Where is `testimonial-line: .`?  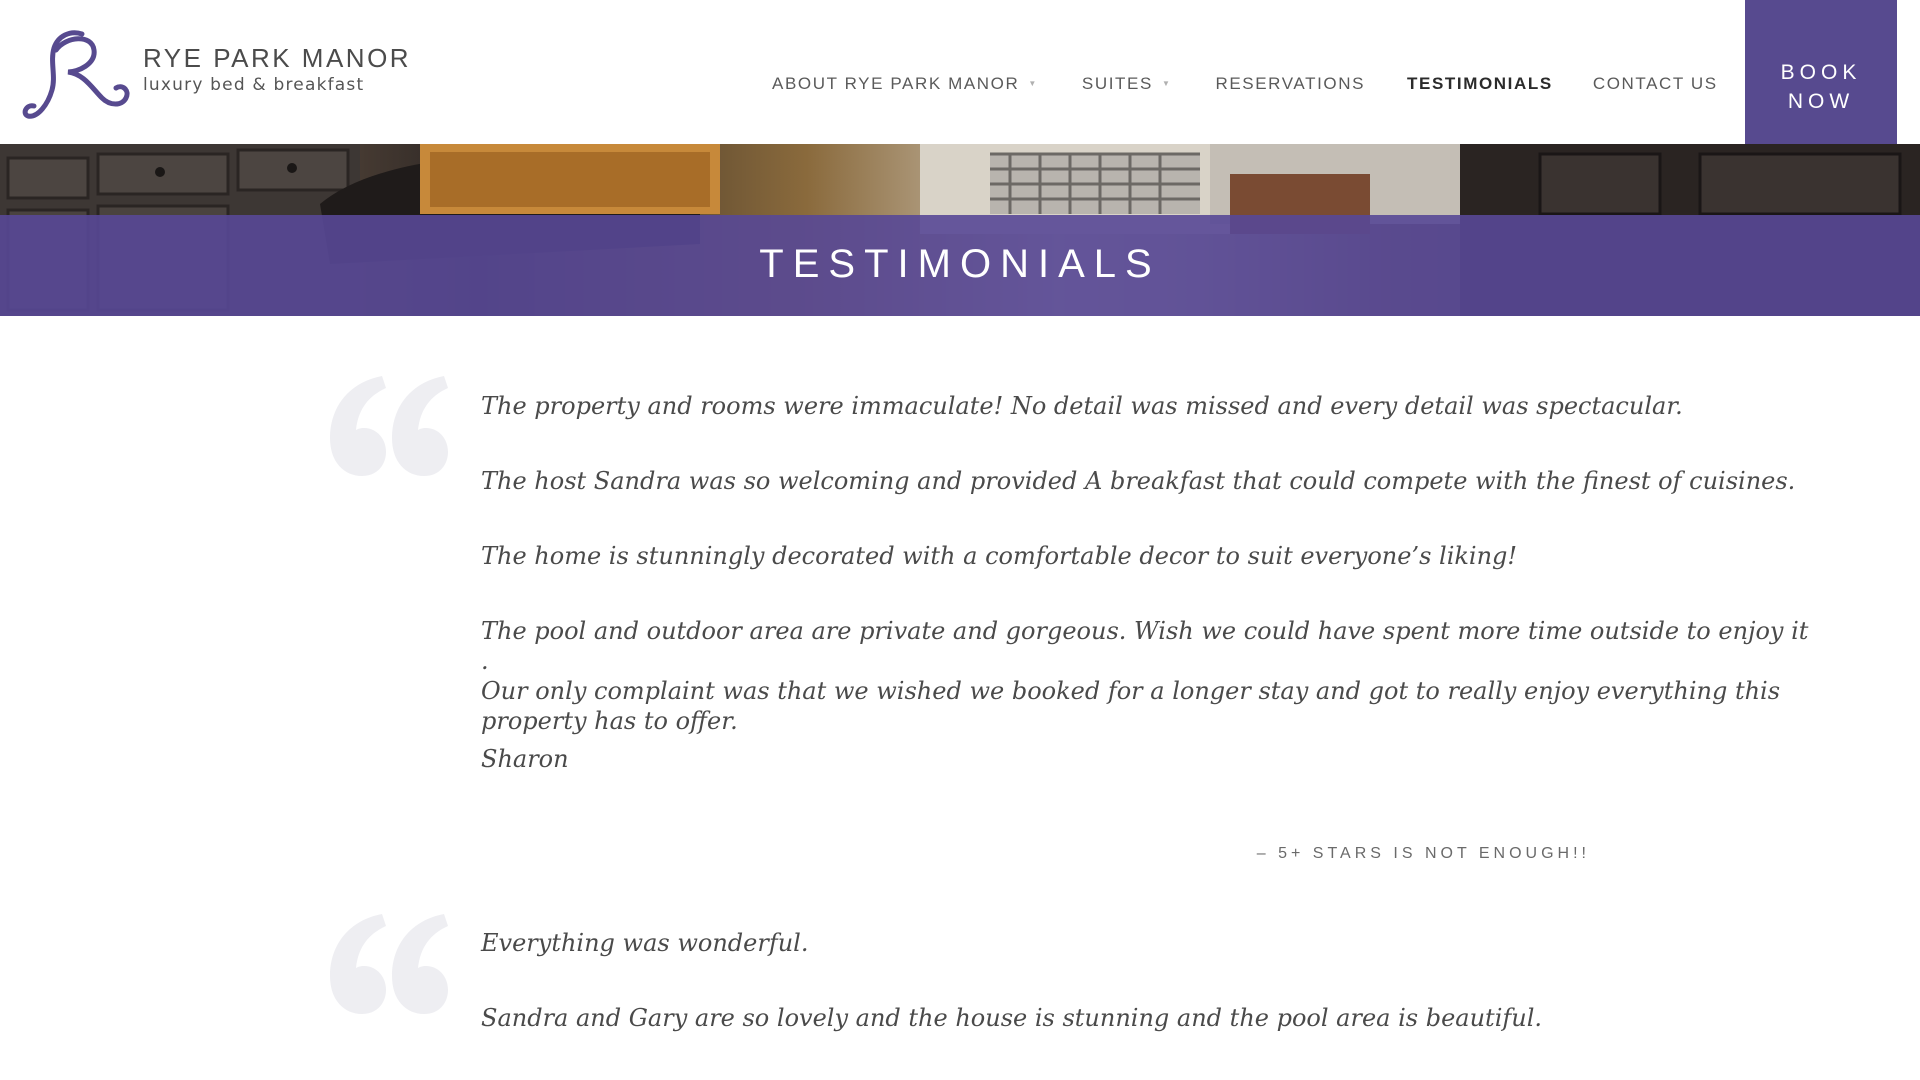
testimonial-line: . is located at coordinates (485, 661).